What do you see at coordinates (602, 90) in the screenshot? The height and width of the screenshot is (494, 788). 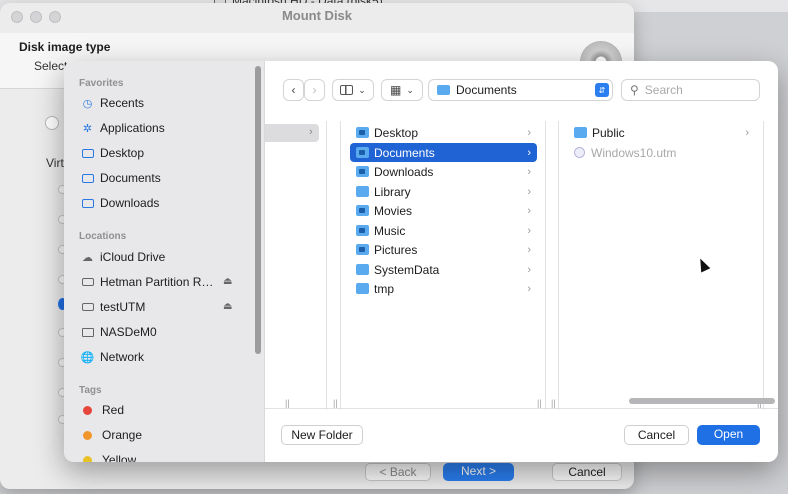 I see `updown-arrow-icon: ⇵` at bounding box center [602, 90].